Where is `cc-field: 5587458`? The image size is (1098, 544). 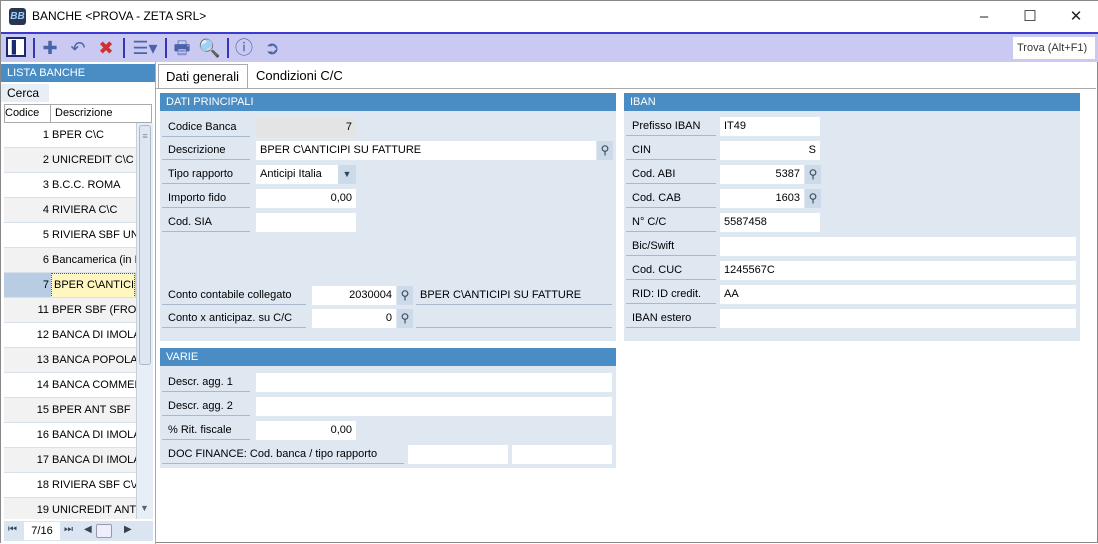 cc-field: 5587458 is located at coordinates (770, 222).